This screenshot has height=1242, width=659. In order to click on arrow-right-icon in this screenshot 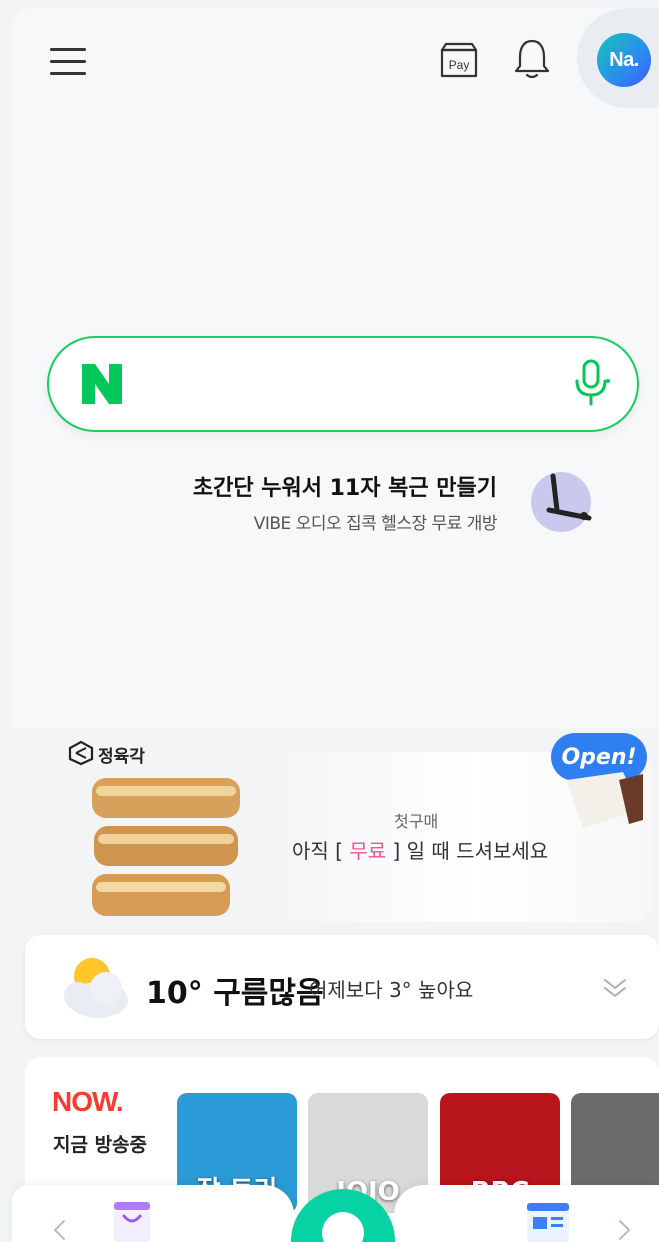, I will do `click(625, 1230)`.